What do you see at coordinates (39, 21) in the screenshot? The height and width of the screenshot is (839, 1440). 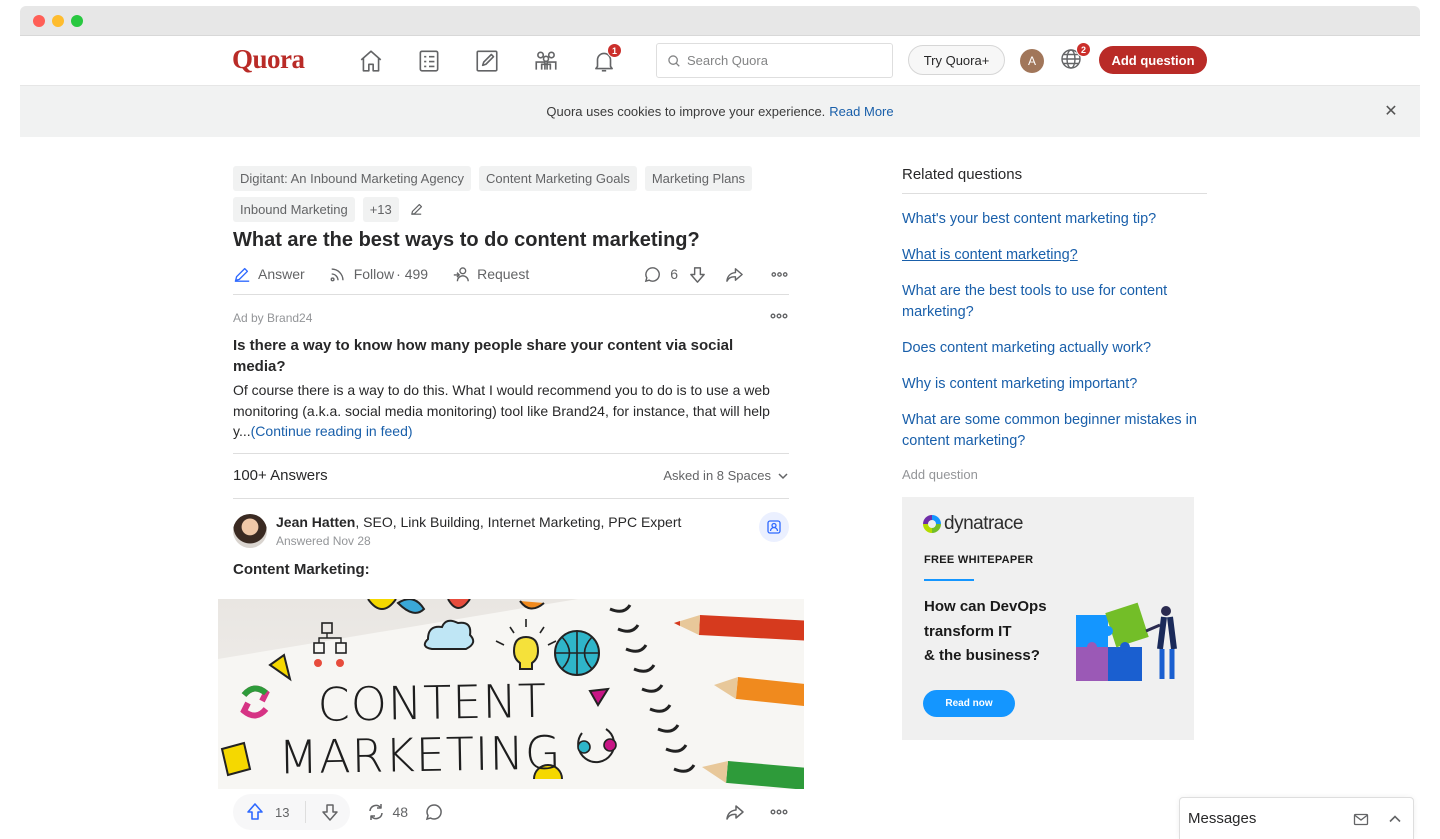 I see `close-window-button` at bounding box center [39, 21].